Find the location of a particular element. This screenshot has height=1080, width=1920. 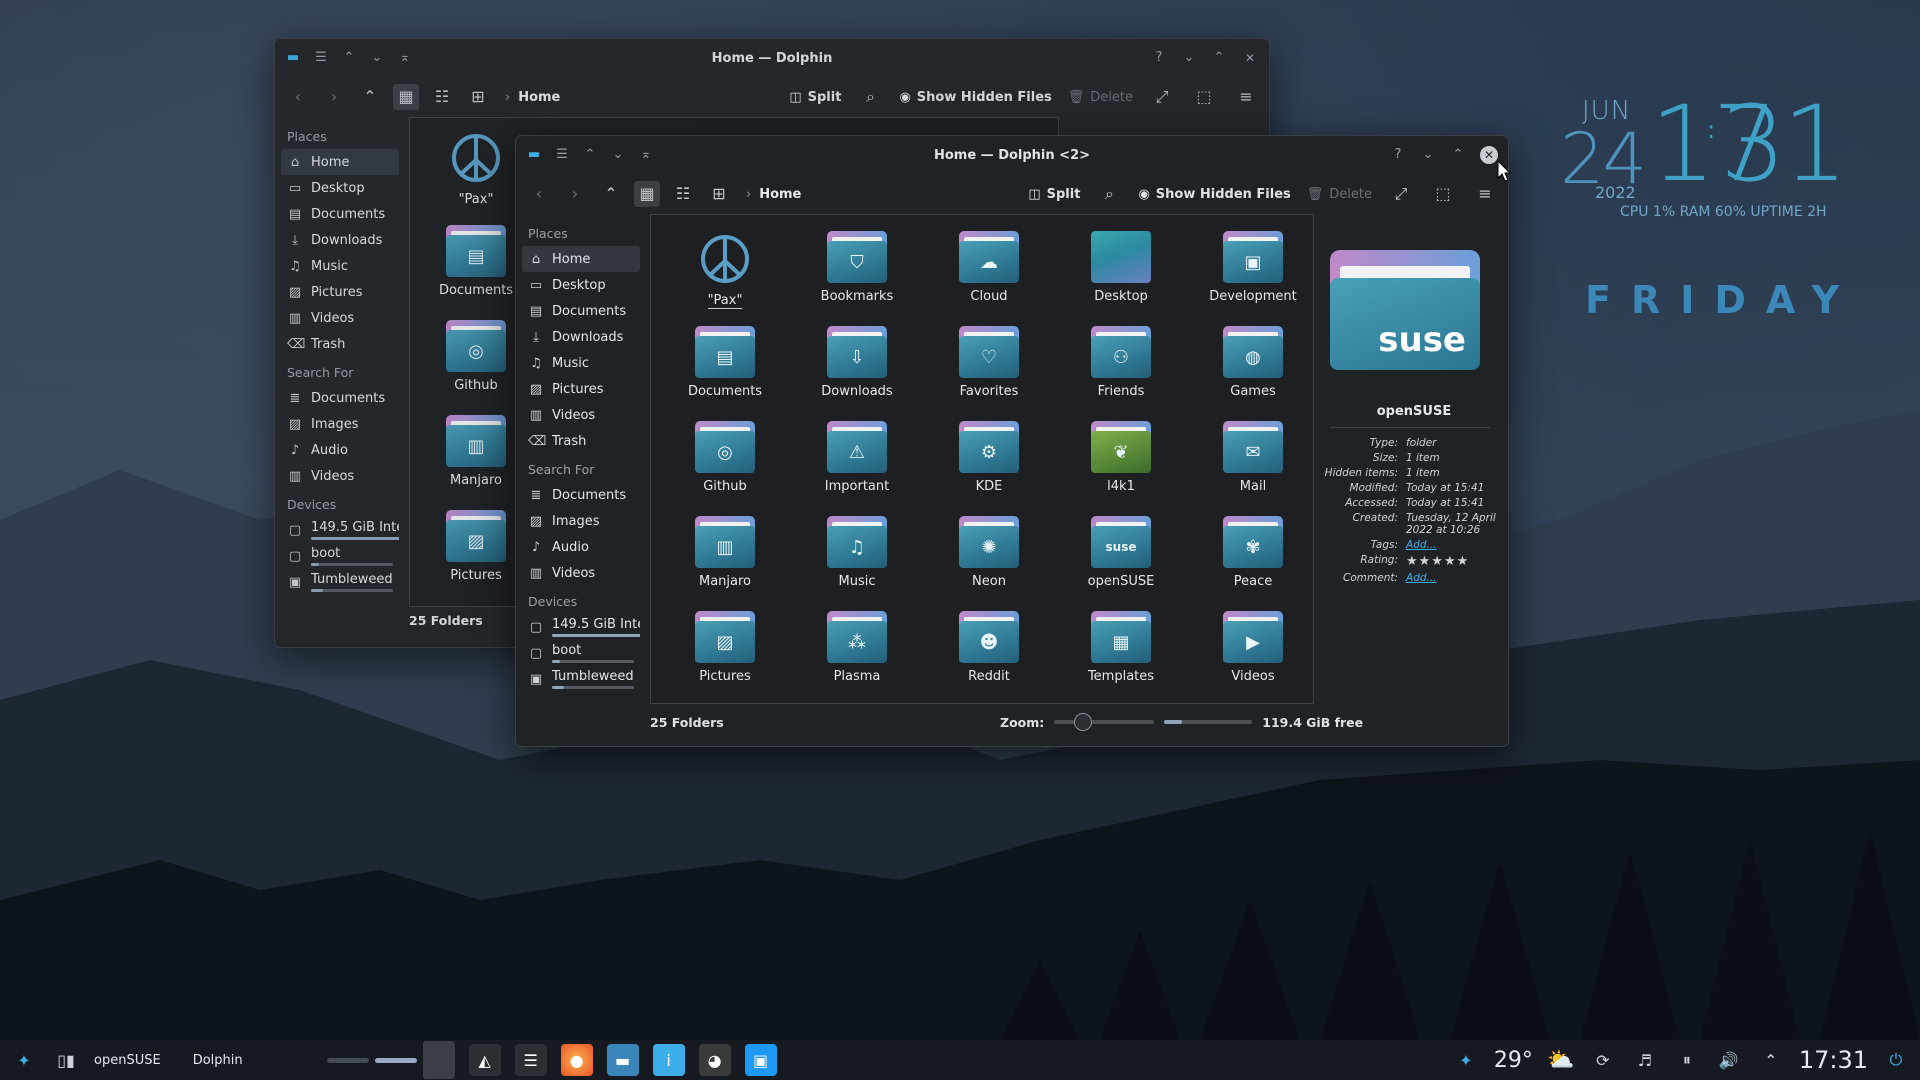

maximize-icon: ⌃ is located at coordinates (1458, 155).